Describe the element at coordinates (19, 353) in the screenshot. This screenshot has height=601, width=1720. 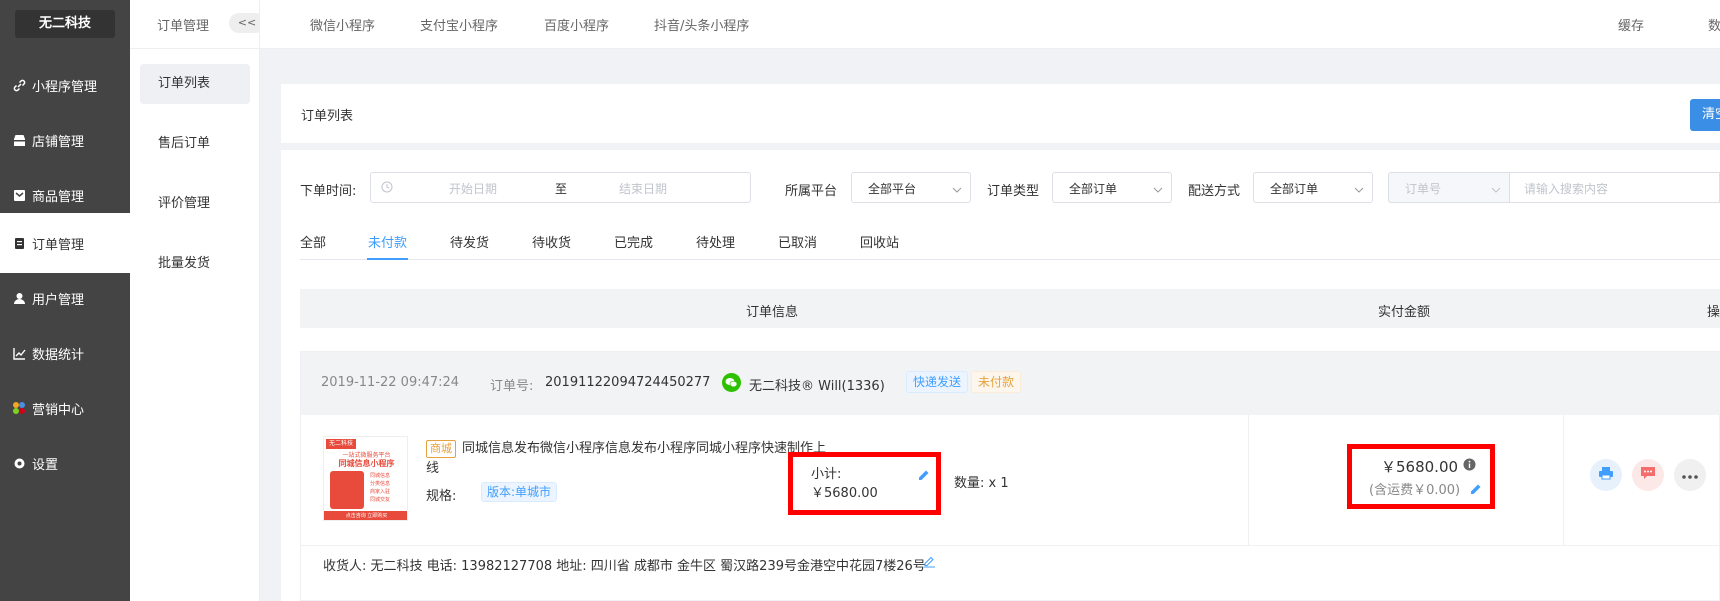
I see `chart-icon` at that location.